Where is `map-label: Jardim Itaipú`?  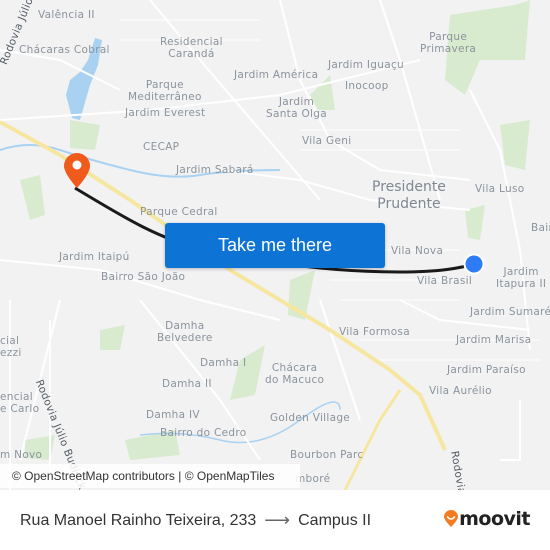
map-label: Jardim Itaipú is located at coordinates (94, 257).